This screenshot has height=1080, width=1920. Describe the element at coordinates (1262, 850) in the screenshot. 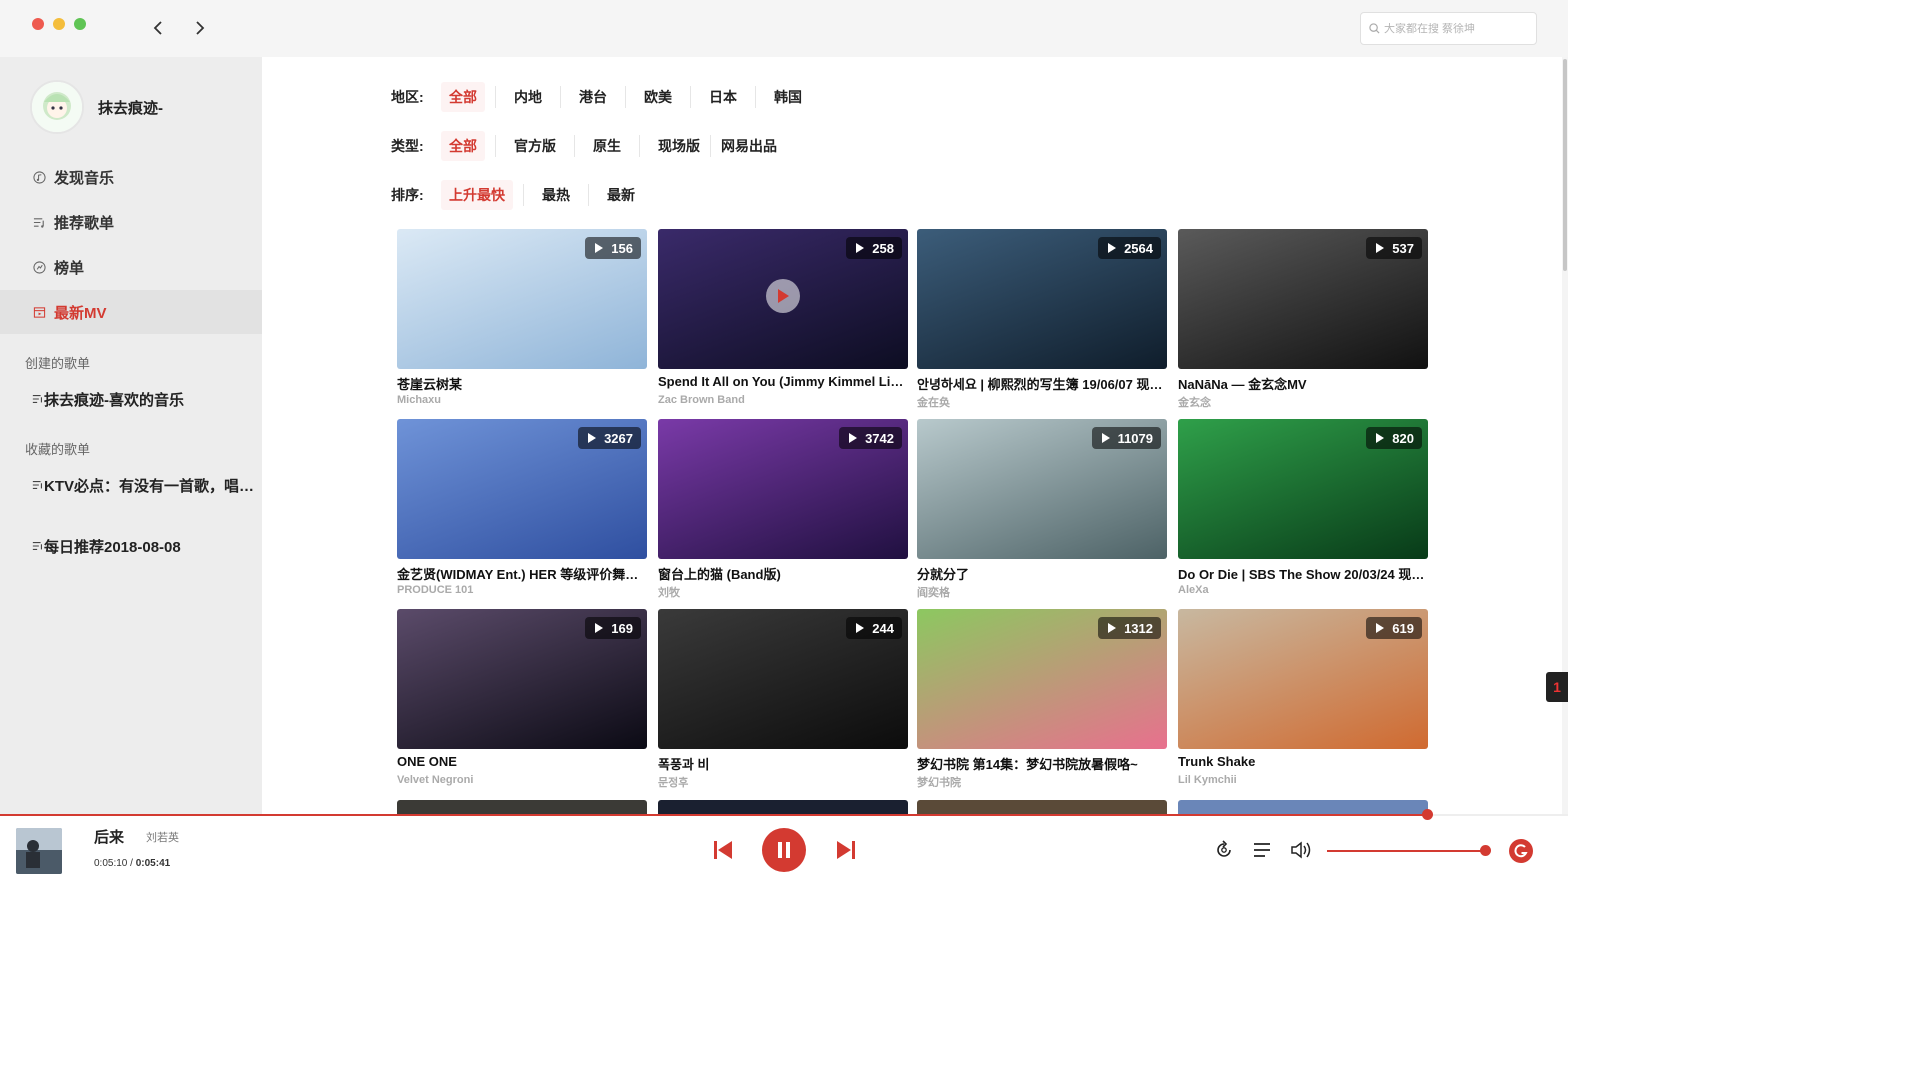

I see `playlist-queue-button` at that location.